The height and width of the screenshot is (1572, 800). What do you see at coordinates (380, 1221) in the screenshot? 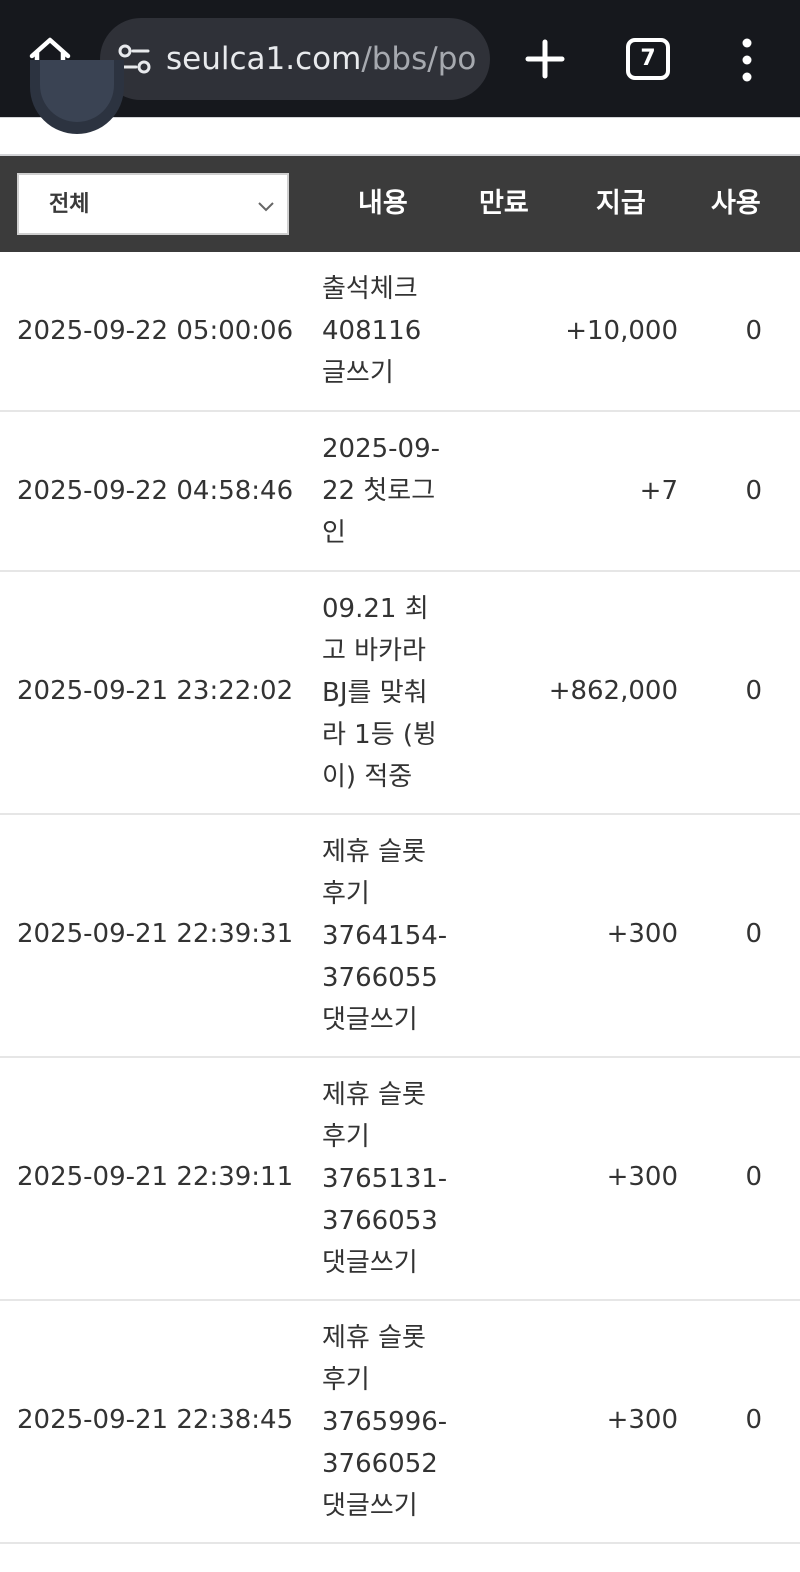
I see `row-content-line: 3766053` at bounding box center [380, 1221].